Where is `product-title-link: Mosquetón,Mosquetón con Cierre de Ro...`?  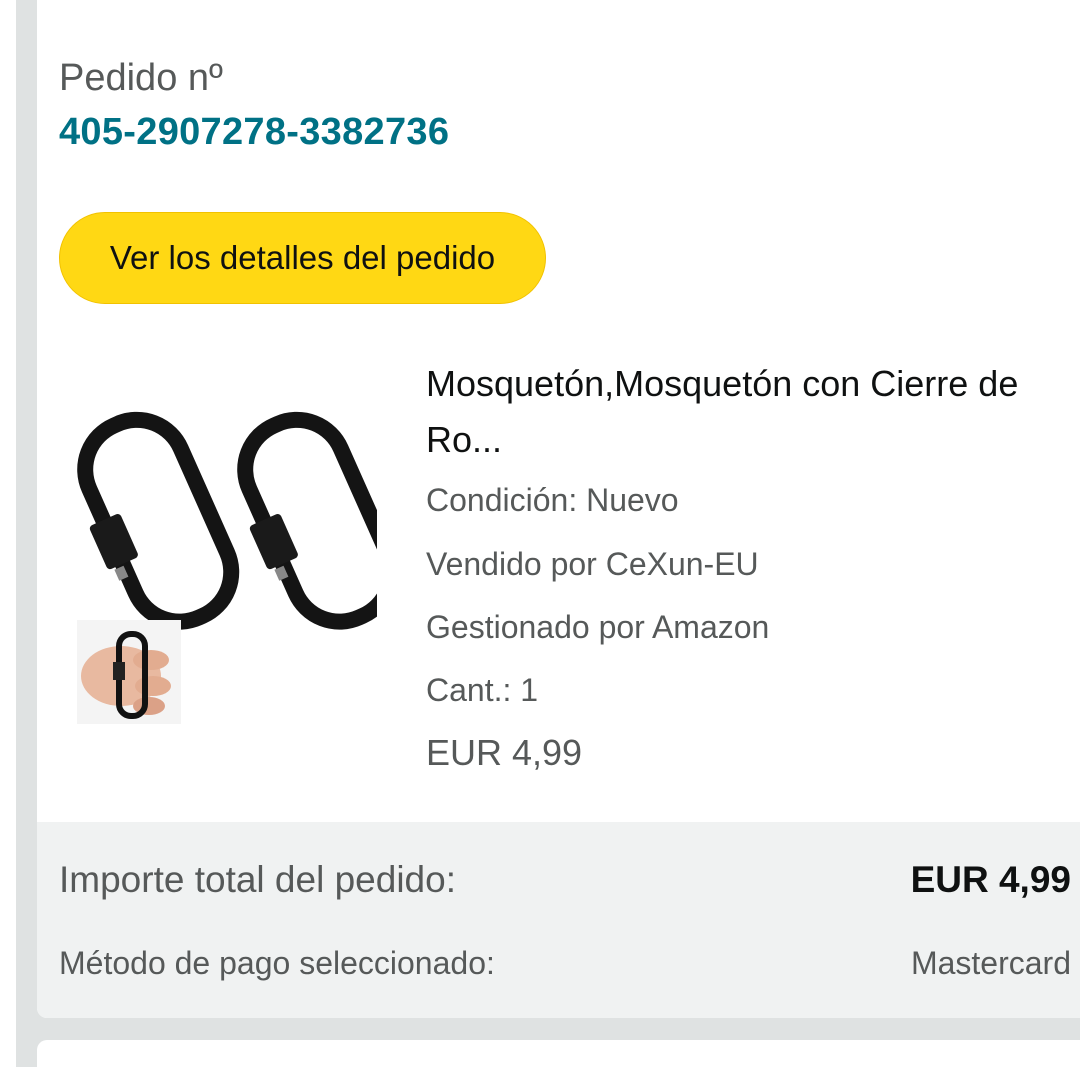
product-title-link: Mosquetón,Mosquetón con Cierre de Ro... is located at coordinates (736, 412).